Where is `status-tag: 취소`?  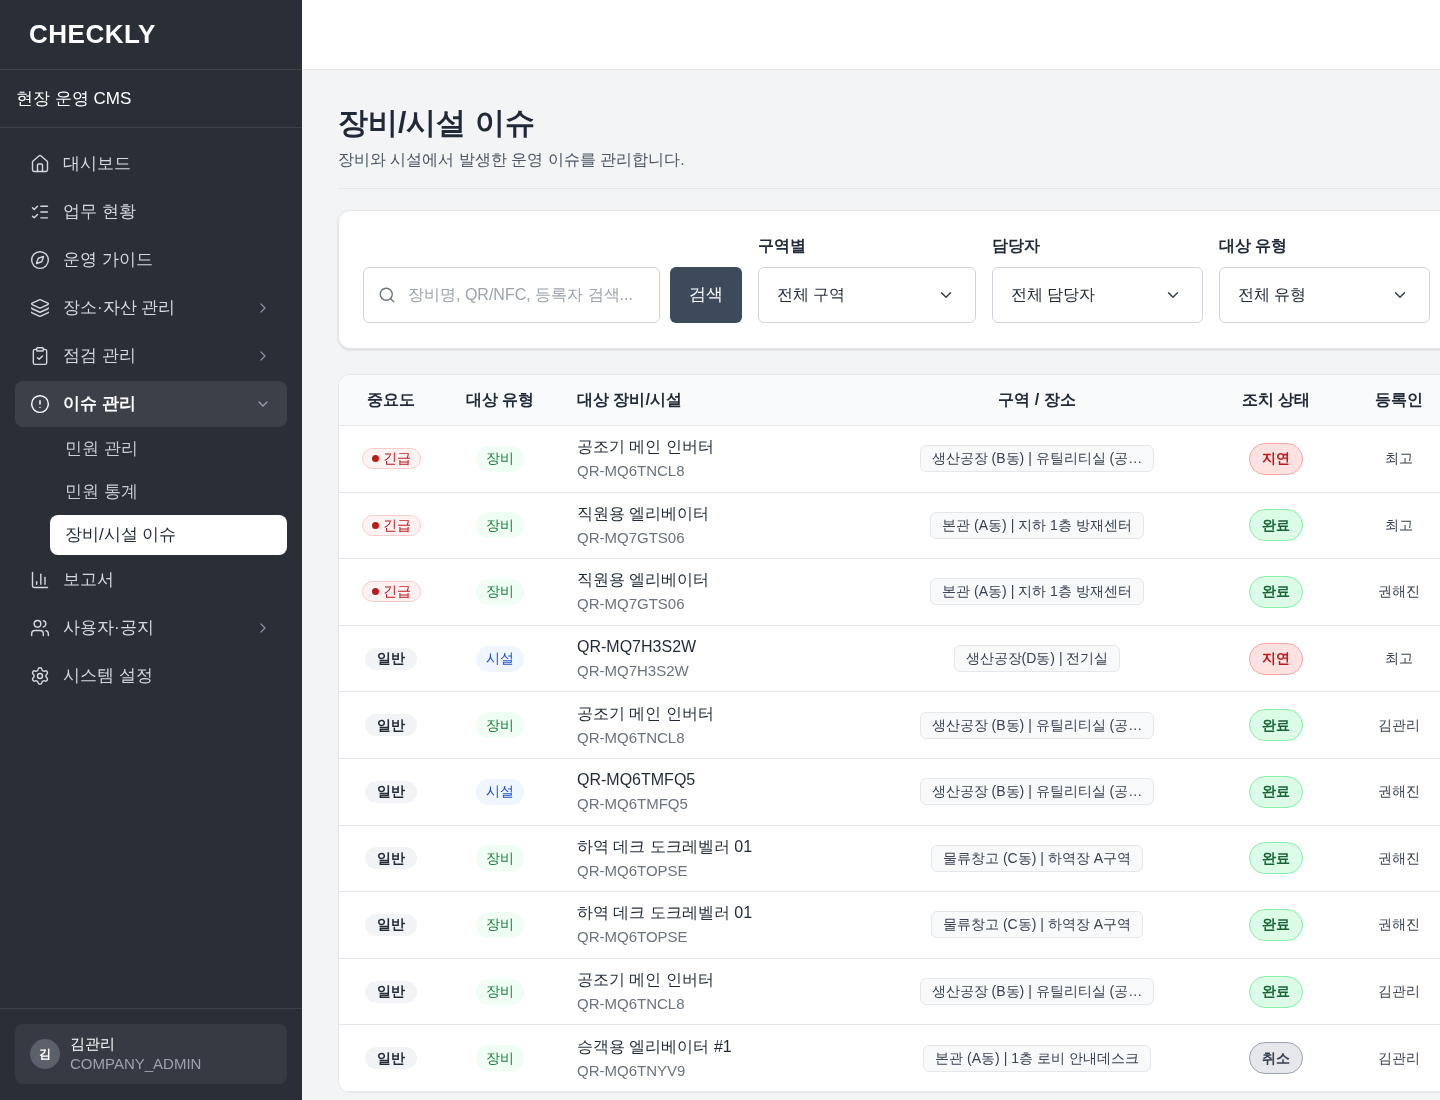
status-tag: 취소 is located at coordinates (1276, 1058).